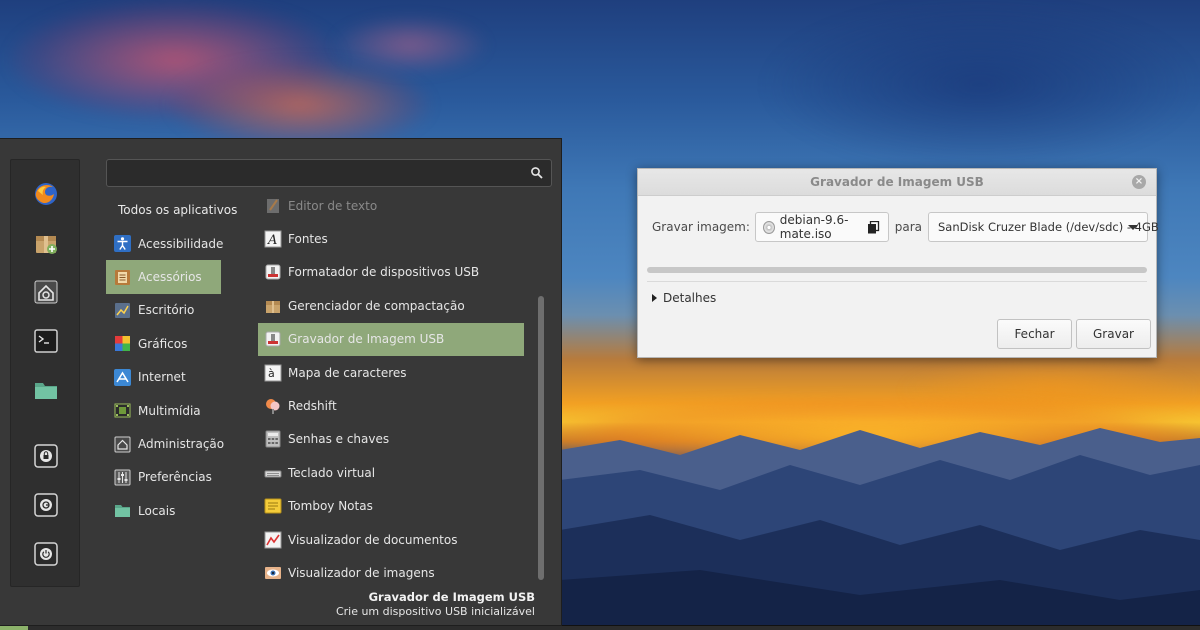 The height and width of the screenshot is (630, 1200). What do you see at coordinates (165, 443) in the screenshot?
I see `category-administration: Administração` at bounding box center [165, 443].